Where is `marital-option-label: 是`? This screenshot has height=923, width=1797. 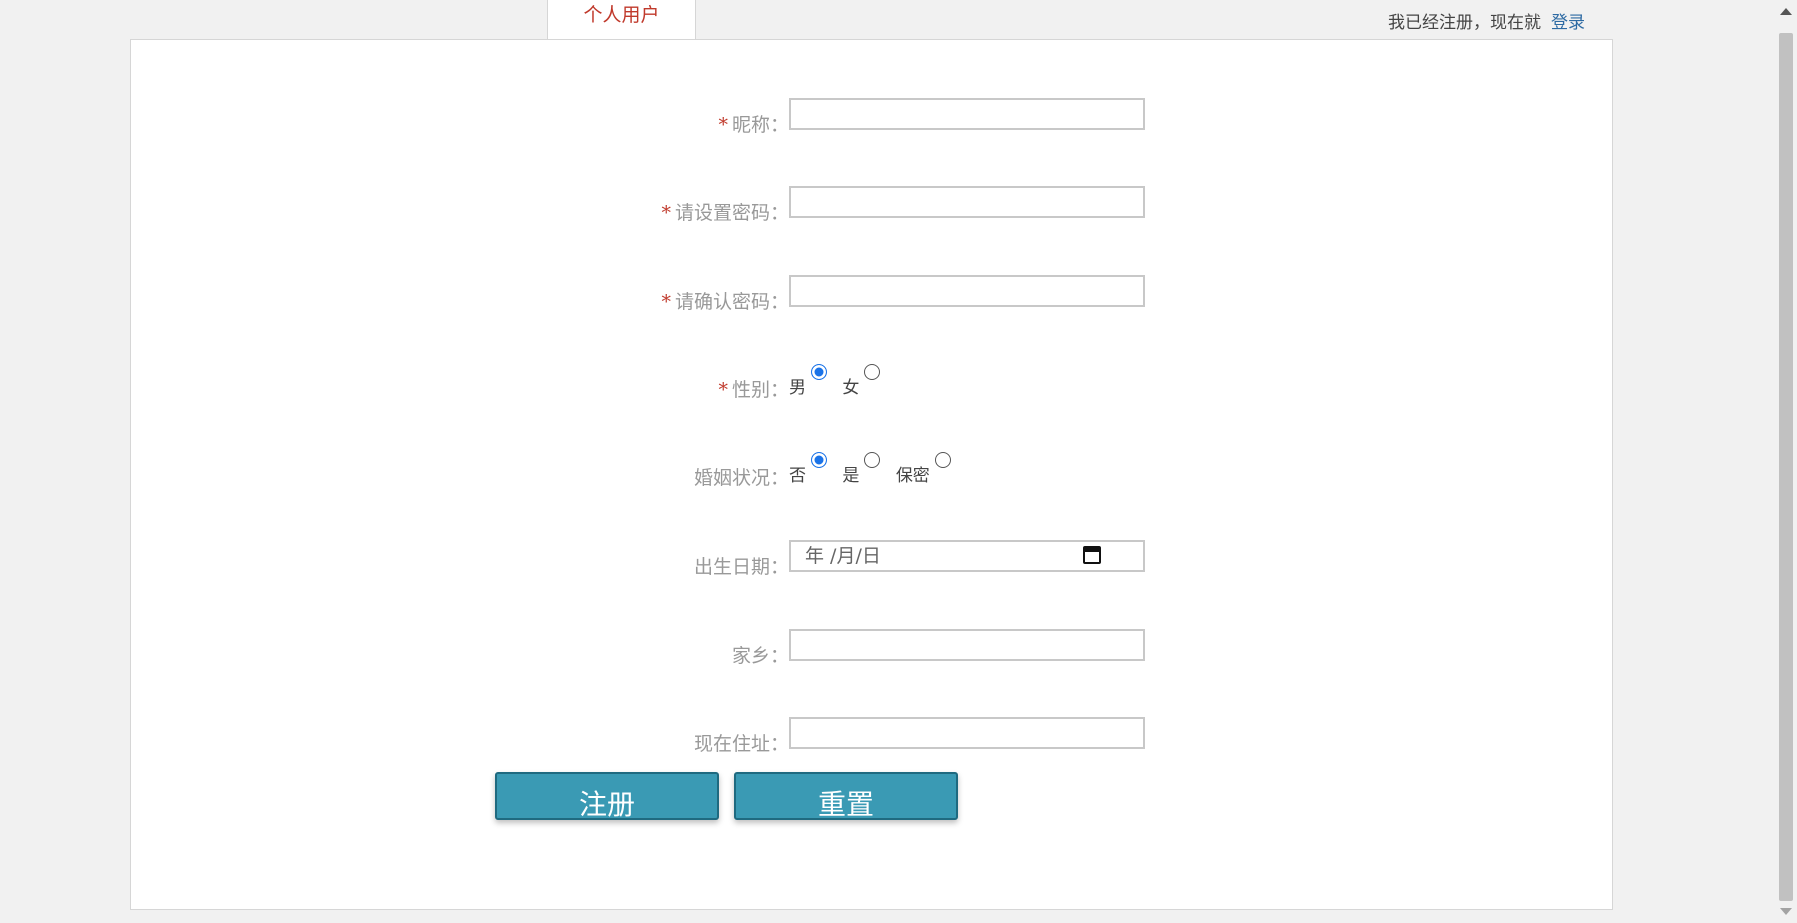
marital-option-label: 是 is located at coordinates (851, 476).